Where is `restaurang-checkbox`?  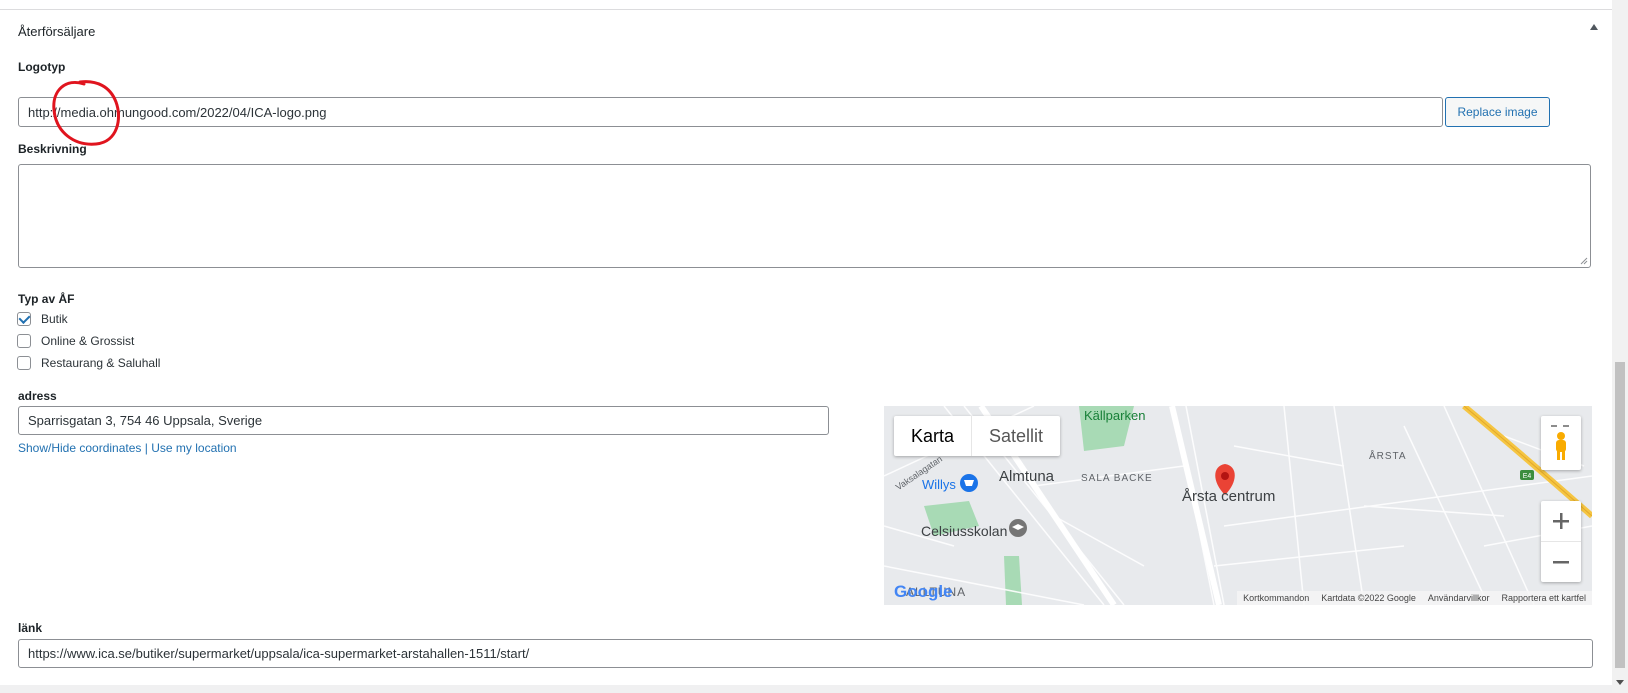 restaurang-checkbox is located at coordinates (24, 363).